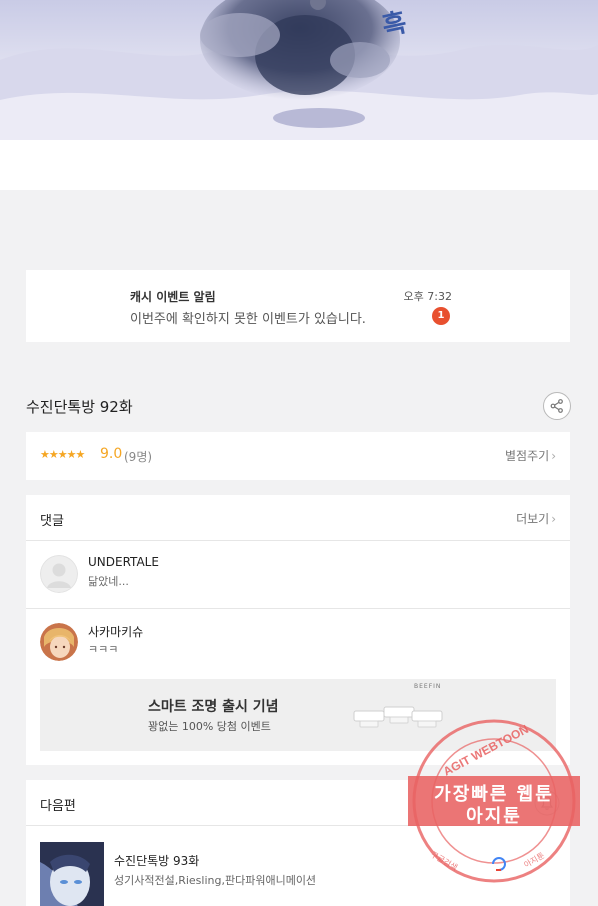 The width and height of the screenshot is (598, 906). Describe the element at coordinates (156, 860) in the screenshot. I see `next-episode-name: 수진단톡방 93화` at that location.